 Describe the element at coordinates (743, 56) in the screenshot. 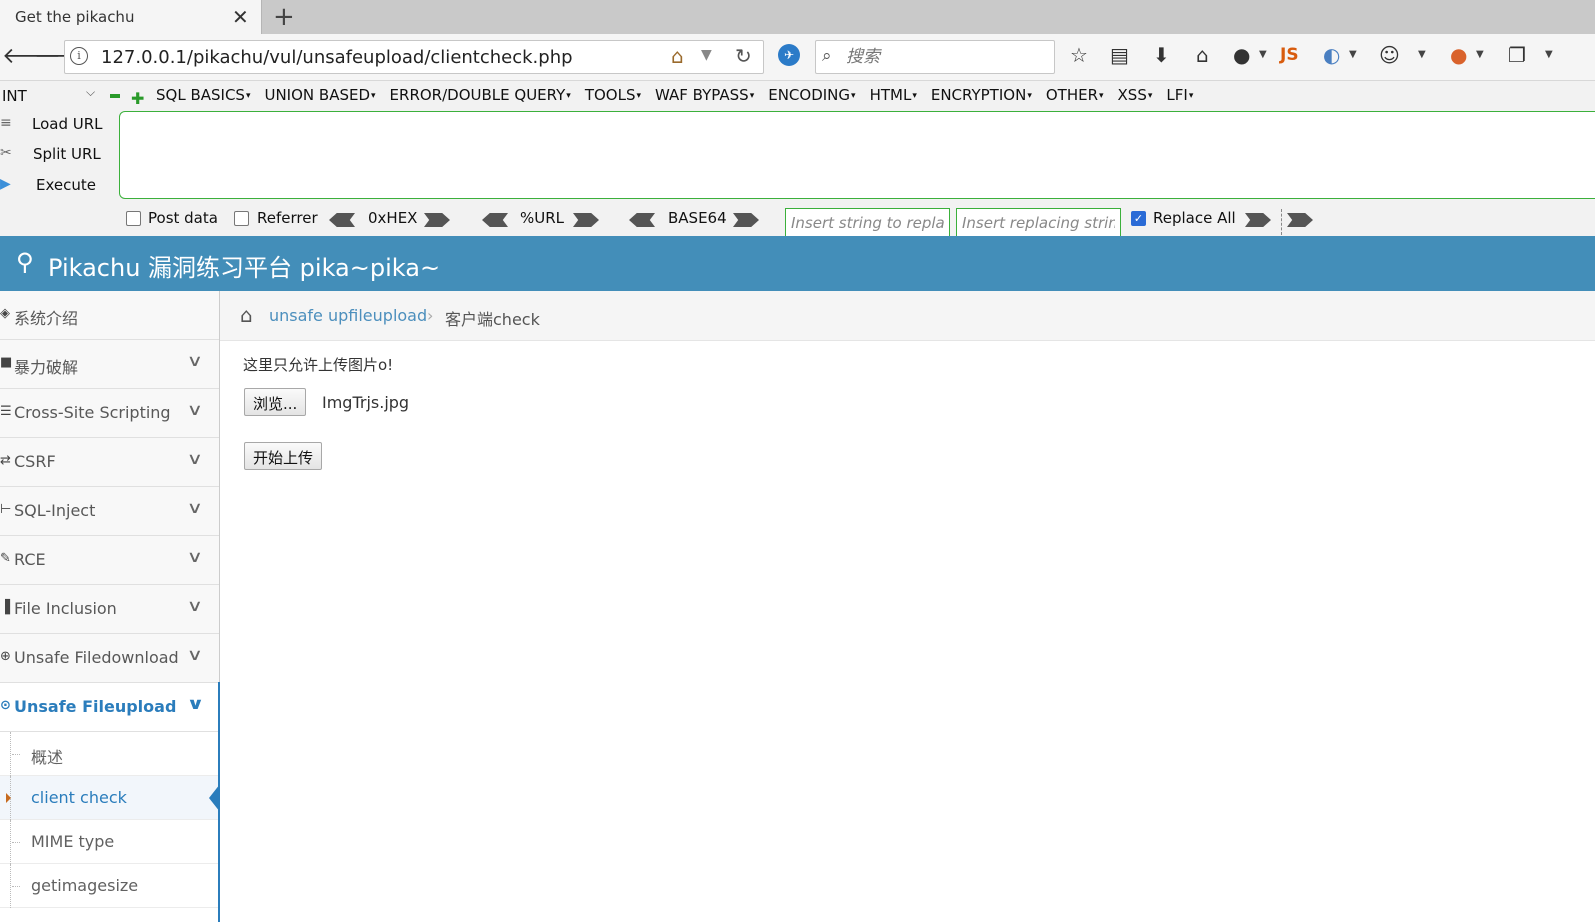

I see `reload-icon: ↻` at that location.